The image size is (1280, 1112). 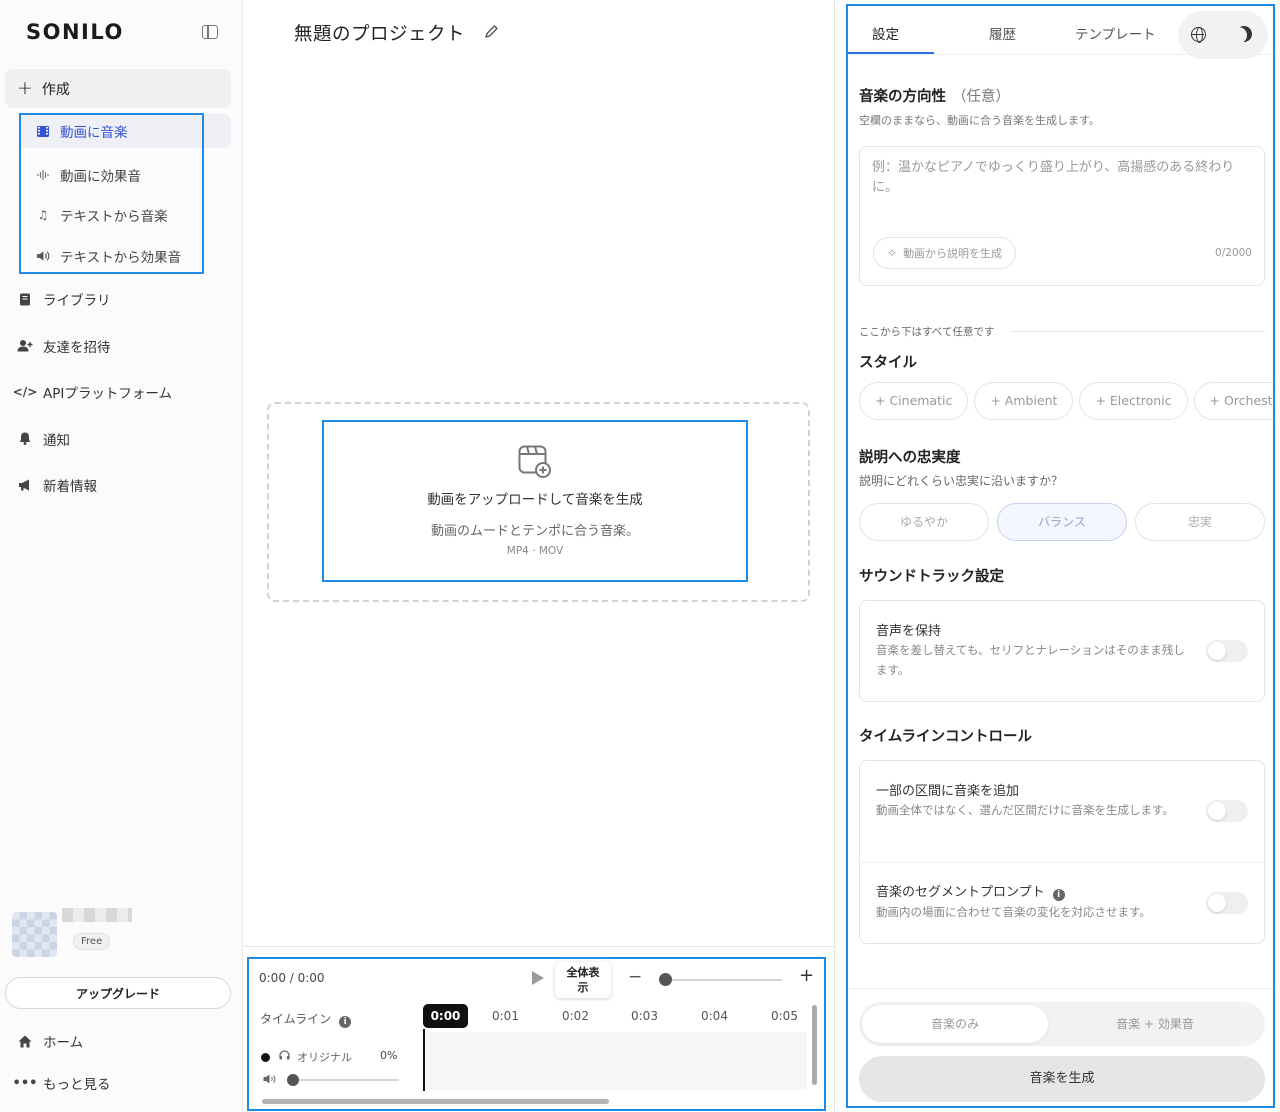 I want to click on sidebar-item-notifications: 通知, so click(x=118, y=439).